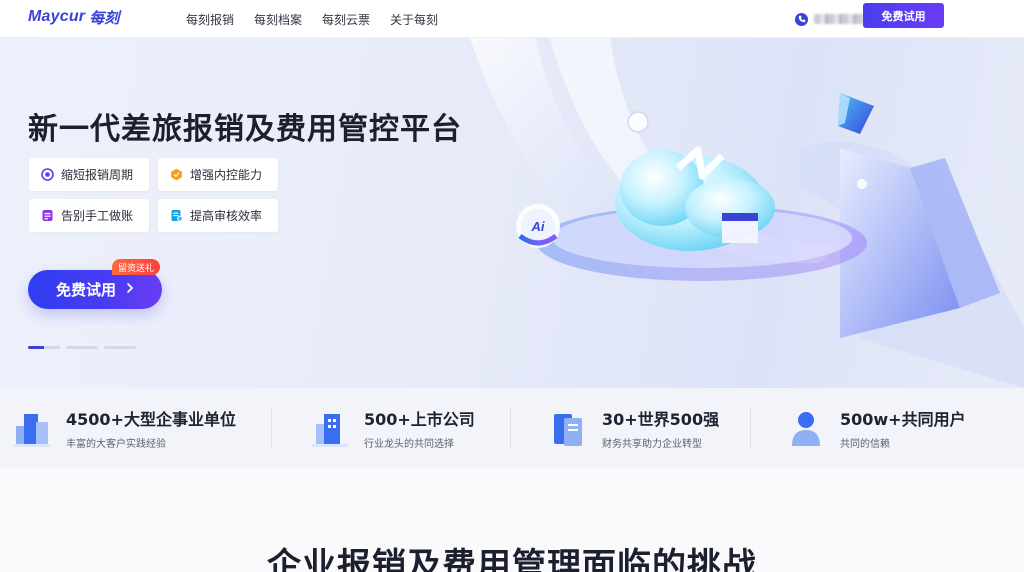 This screenshot has height=572, width=1024. What do you see at coordinates (278, 19) in the screenshot?
I see `nav-link-archive: 每刻档案` at bounding box center [278, 19].